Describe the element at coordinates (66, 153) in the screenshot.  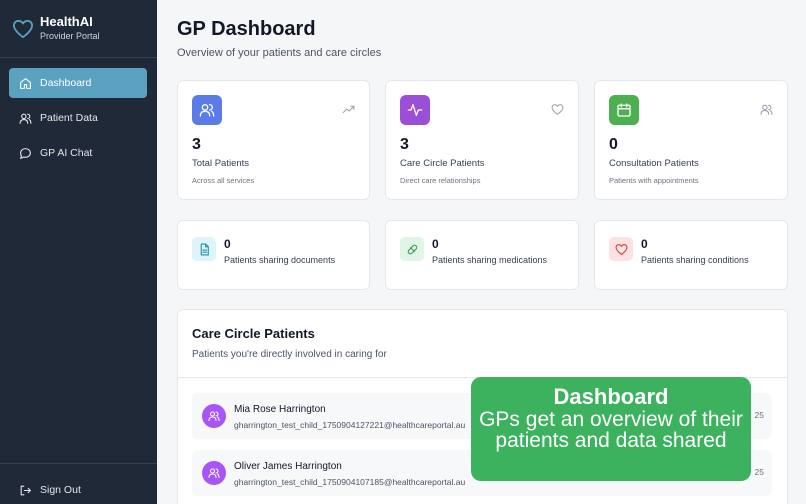
I see `nav-label-gp-ai-chat: GP AI Chat` at that location.